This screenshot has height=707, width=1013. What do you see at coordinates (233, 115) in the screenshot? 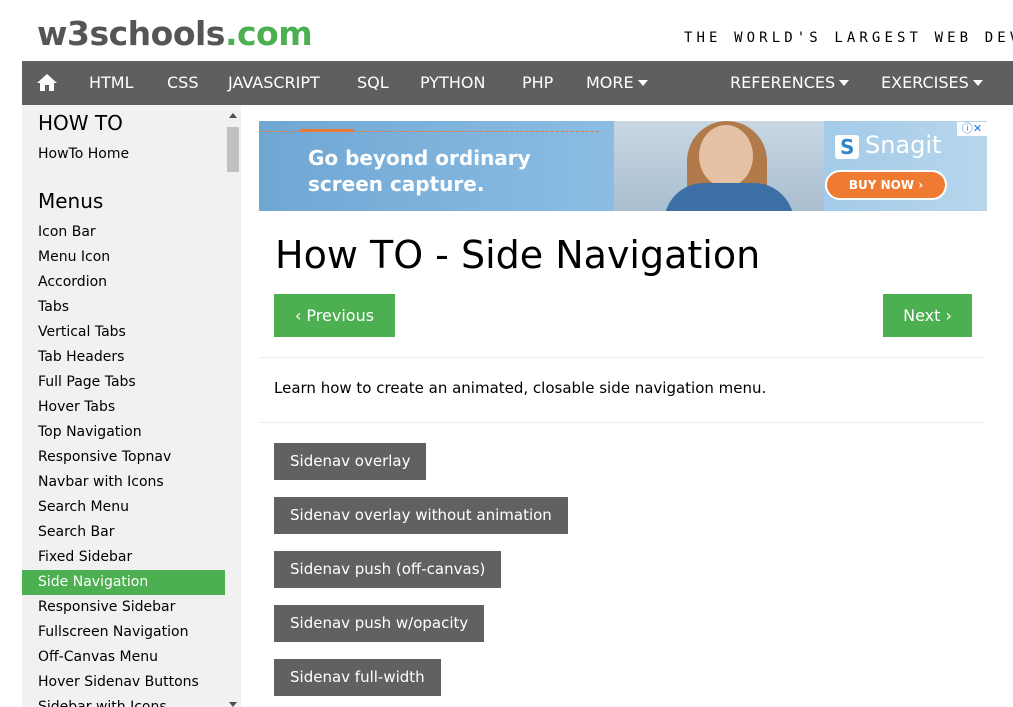
I see `scroll-up-icon` at bounding box center [233, 115].